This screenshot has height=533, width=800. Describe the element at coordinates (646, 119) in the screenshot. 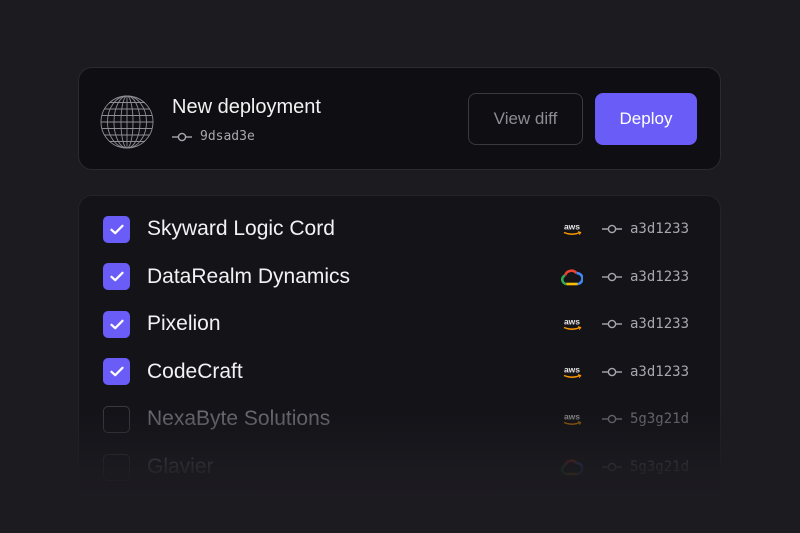

I see `deploy-button: Deploy` at that location.